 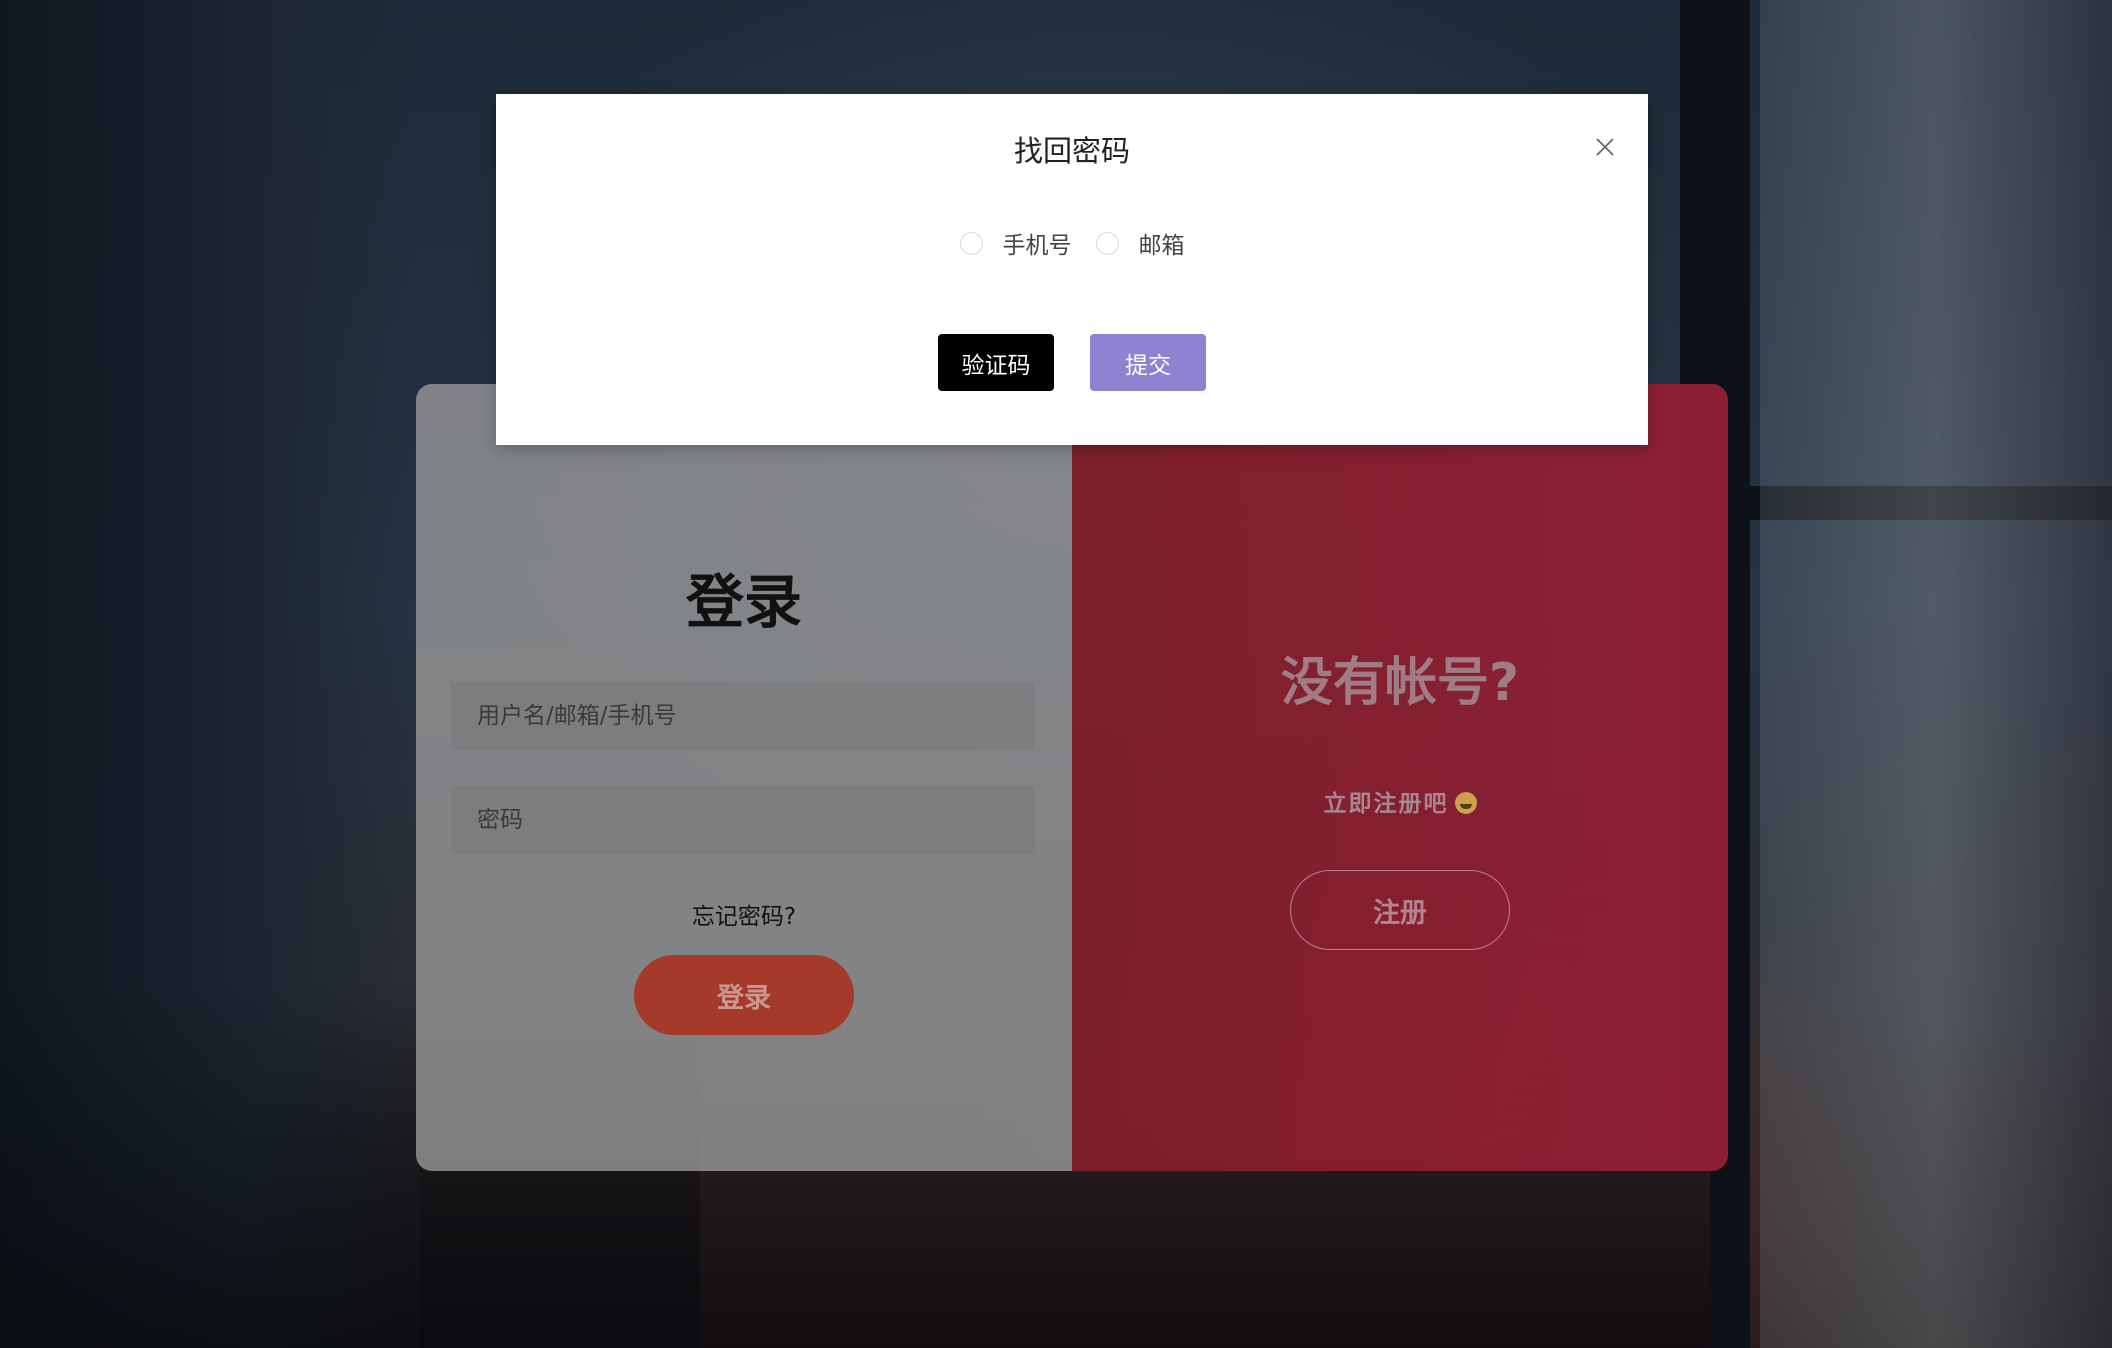 What do you see at coordinates (996, 362) in the screenshot?
I see `send-code-button: 验证码` at bounding box center [996, 362].